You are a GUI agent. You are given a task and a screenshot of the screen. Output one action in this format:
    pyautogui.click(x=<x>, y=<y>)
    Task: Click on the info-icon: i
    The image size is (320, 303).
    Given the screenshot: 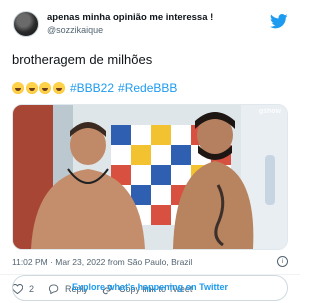 What is the action you would take?
    pyautogui.click(x=282, y=261)
    